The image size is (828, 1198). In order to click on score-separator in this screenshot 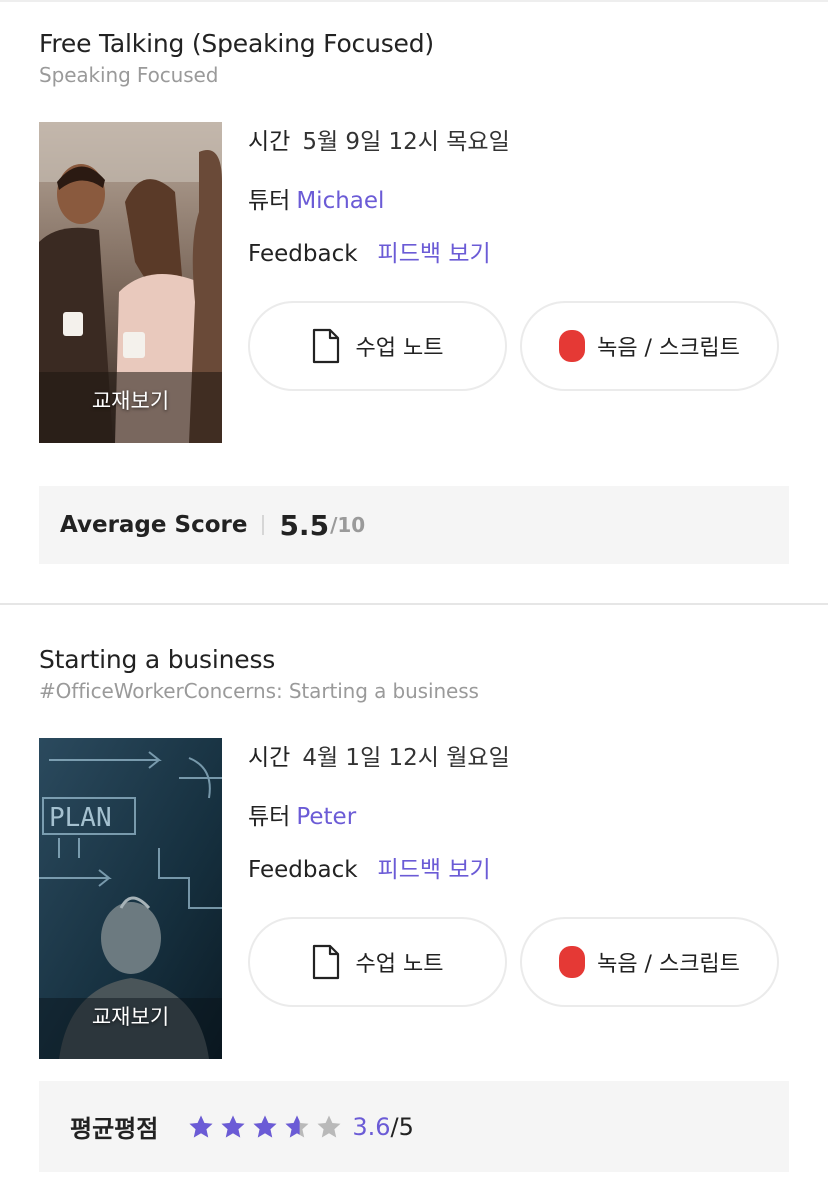, I will do `click(263, 525)`.